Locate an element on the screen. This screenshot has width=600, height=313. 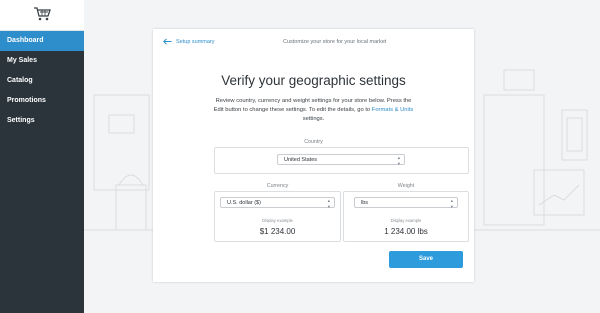
shopping-cart-icon is located at coordinates (42, 14).